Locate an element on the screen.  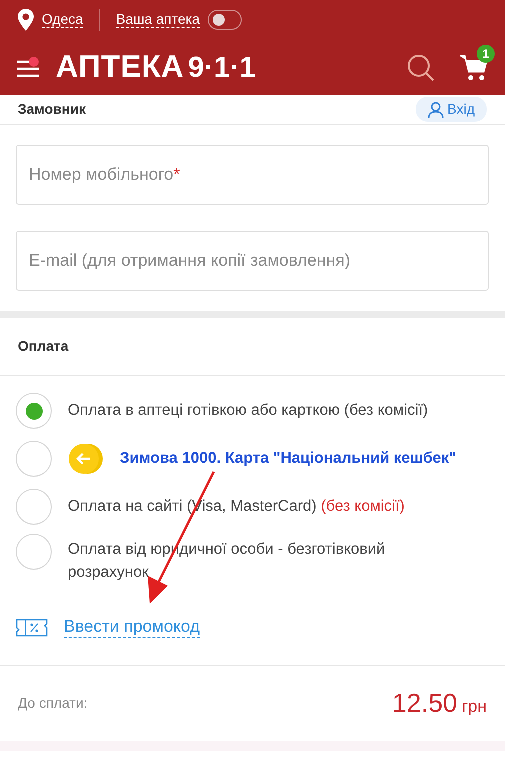
input-field: E-mail (для отримання копії замовлення) is located at coordinates (252, 261).